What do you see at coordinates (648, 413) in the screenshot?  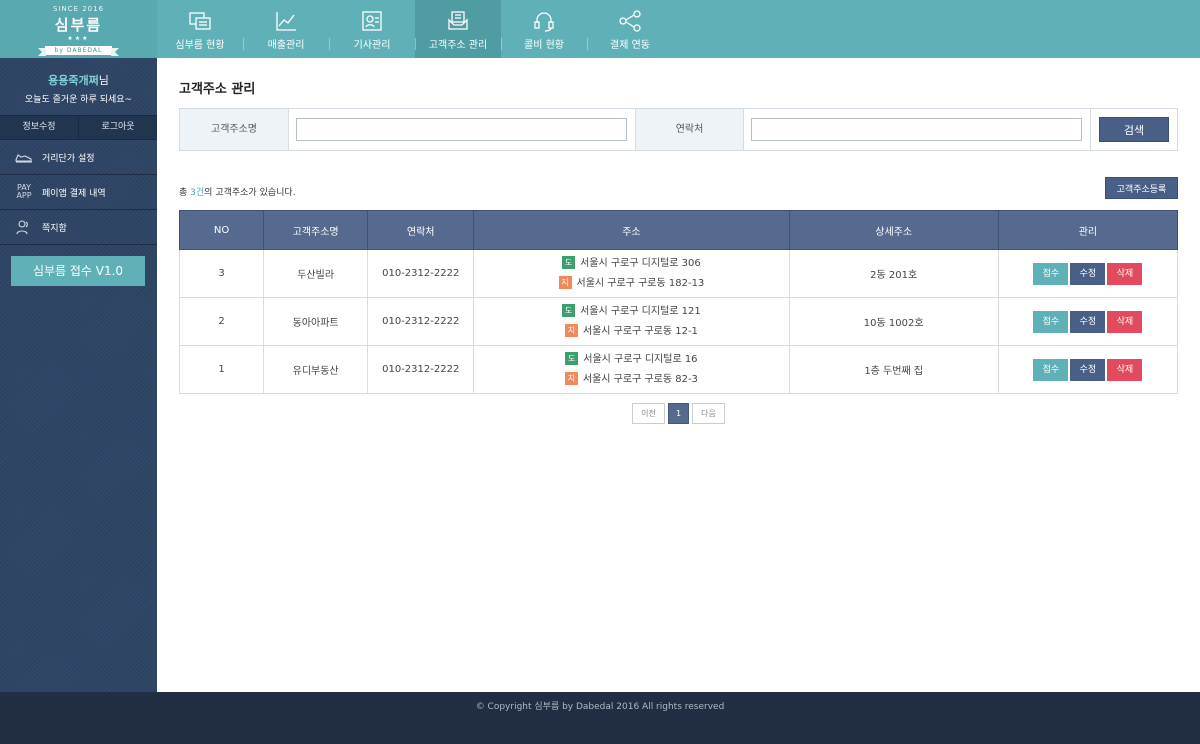 I see `prev-page-button: 이전` at bounding box center [648, 413].